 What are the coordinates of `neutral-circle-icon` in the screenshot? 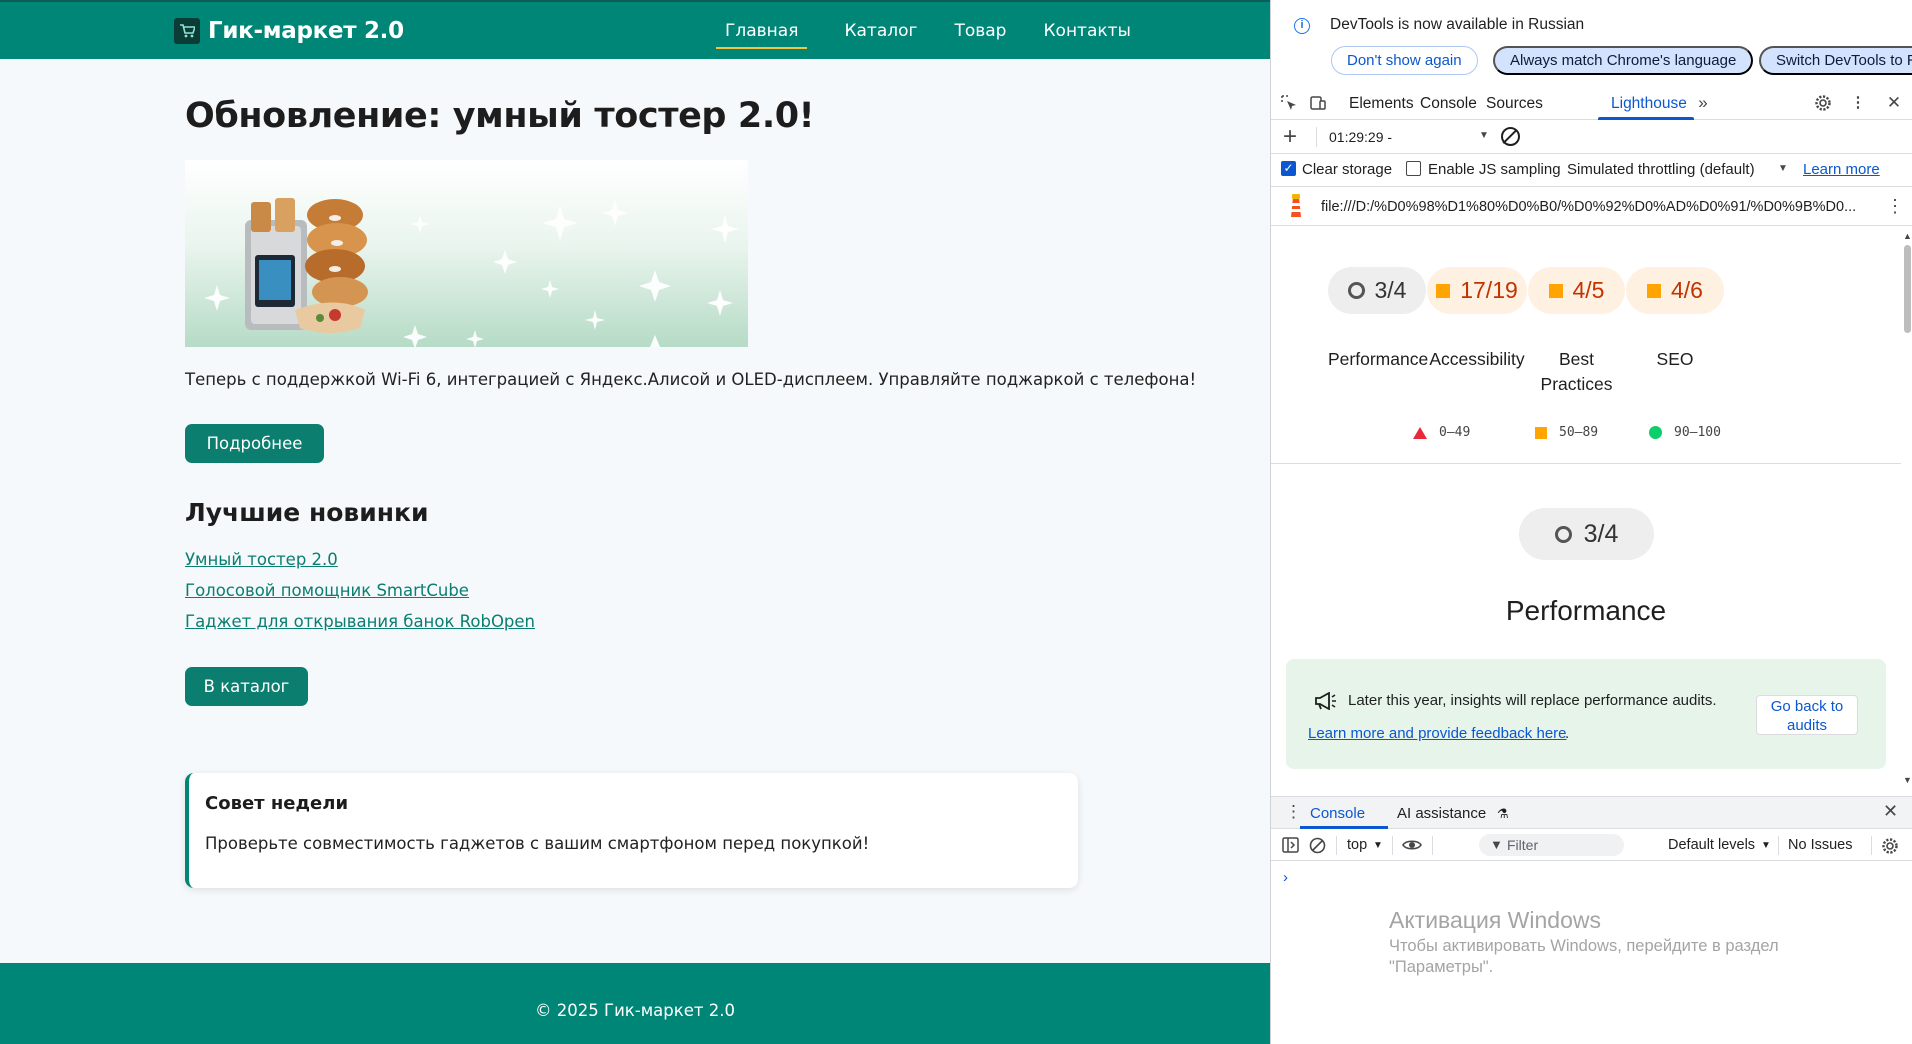 It's located at (1563, 534).